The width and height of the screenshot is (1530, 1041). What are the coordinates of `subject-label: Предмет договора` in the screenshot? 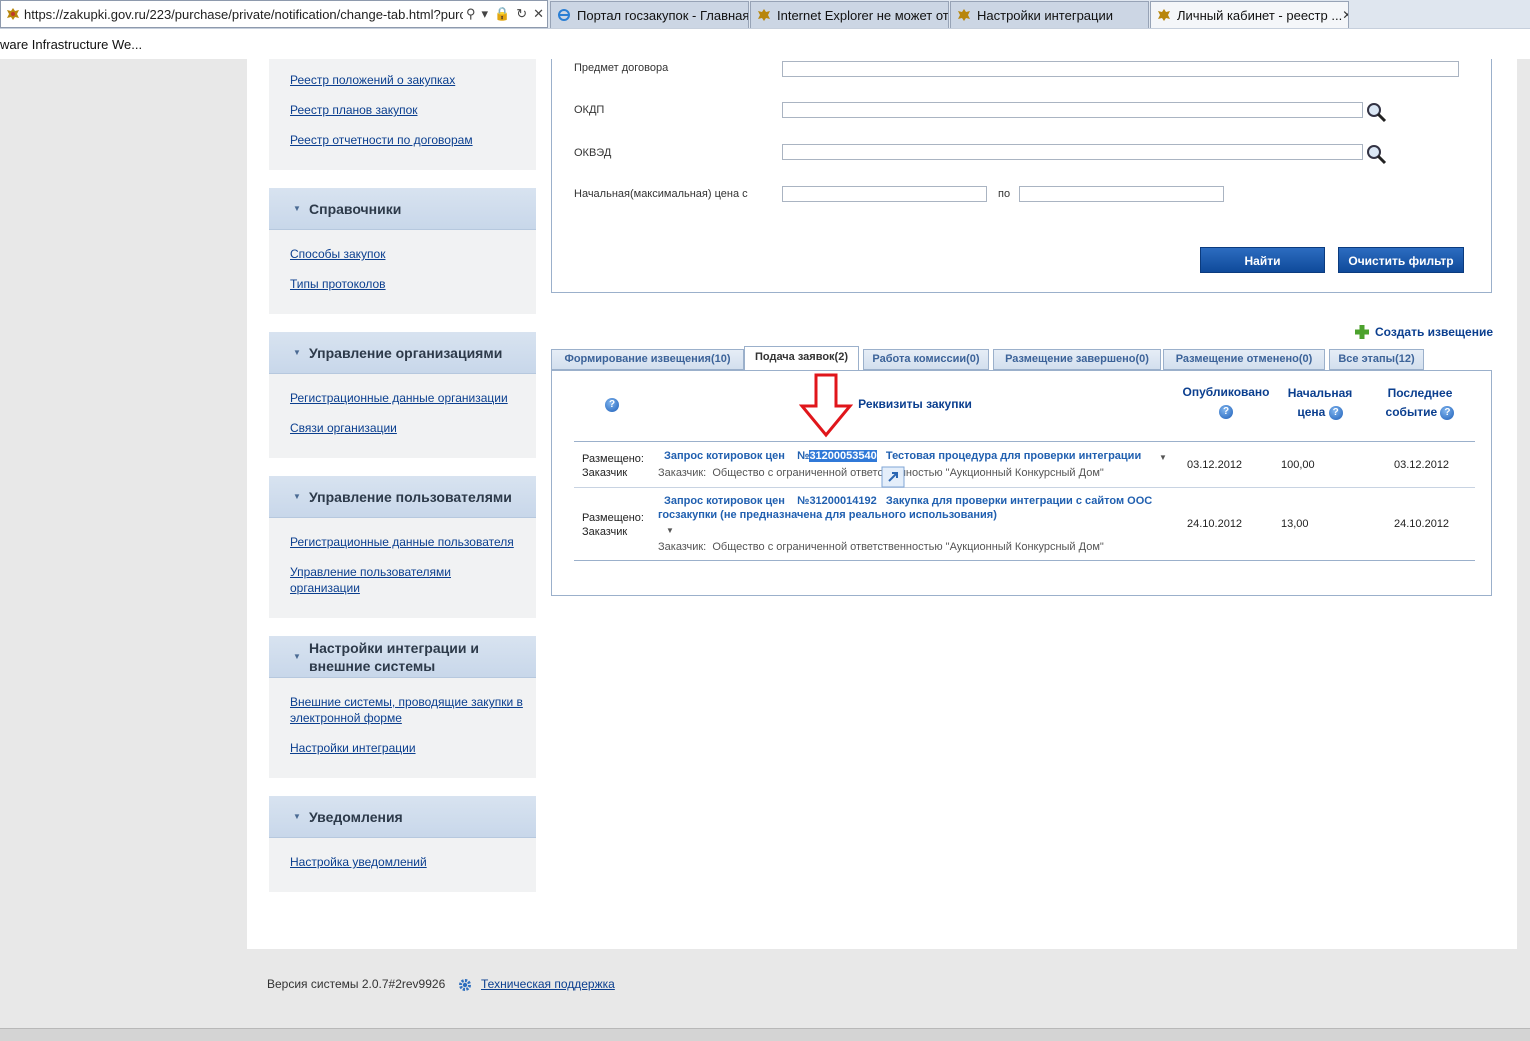 It's located at (621, 68).